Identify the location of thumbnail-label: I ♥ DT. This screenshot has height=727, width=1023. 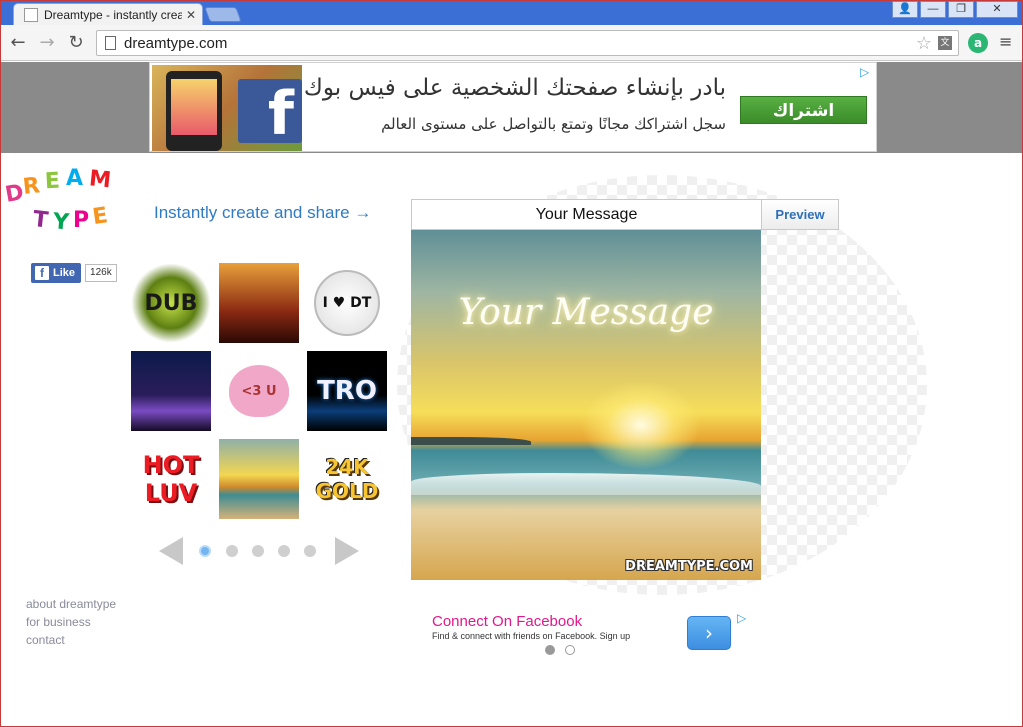
(347, 303).